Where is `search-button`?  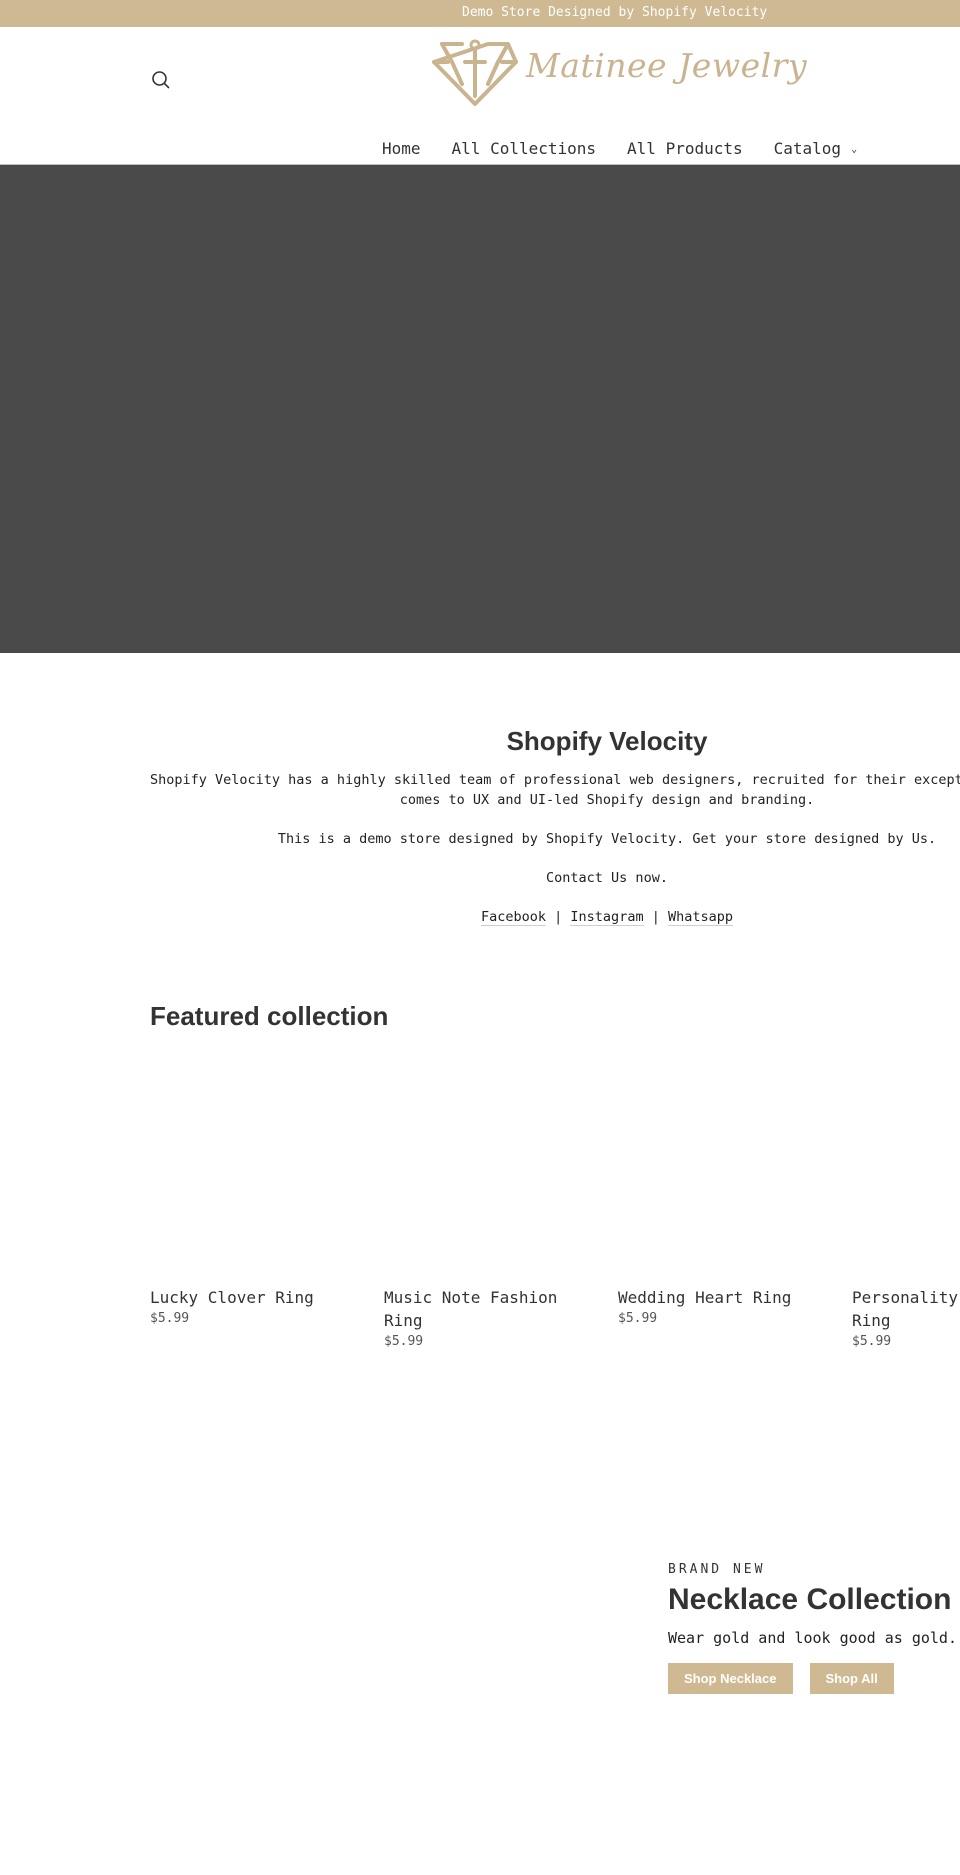 search-button is located at coordinates (161, 80).